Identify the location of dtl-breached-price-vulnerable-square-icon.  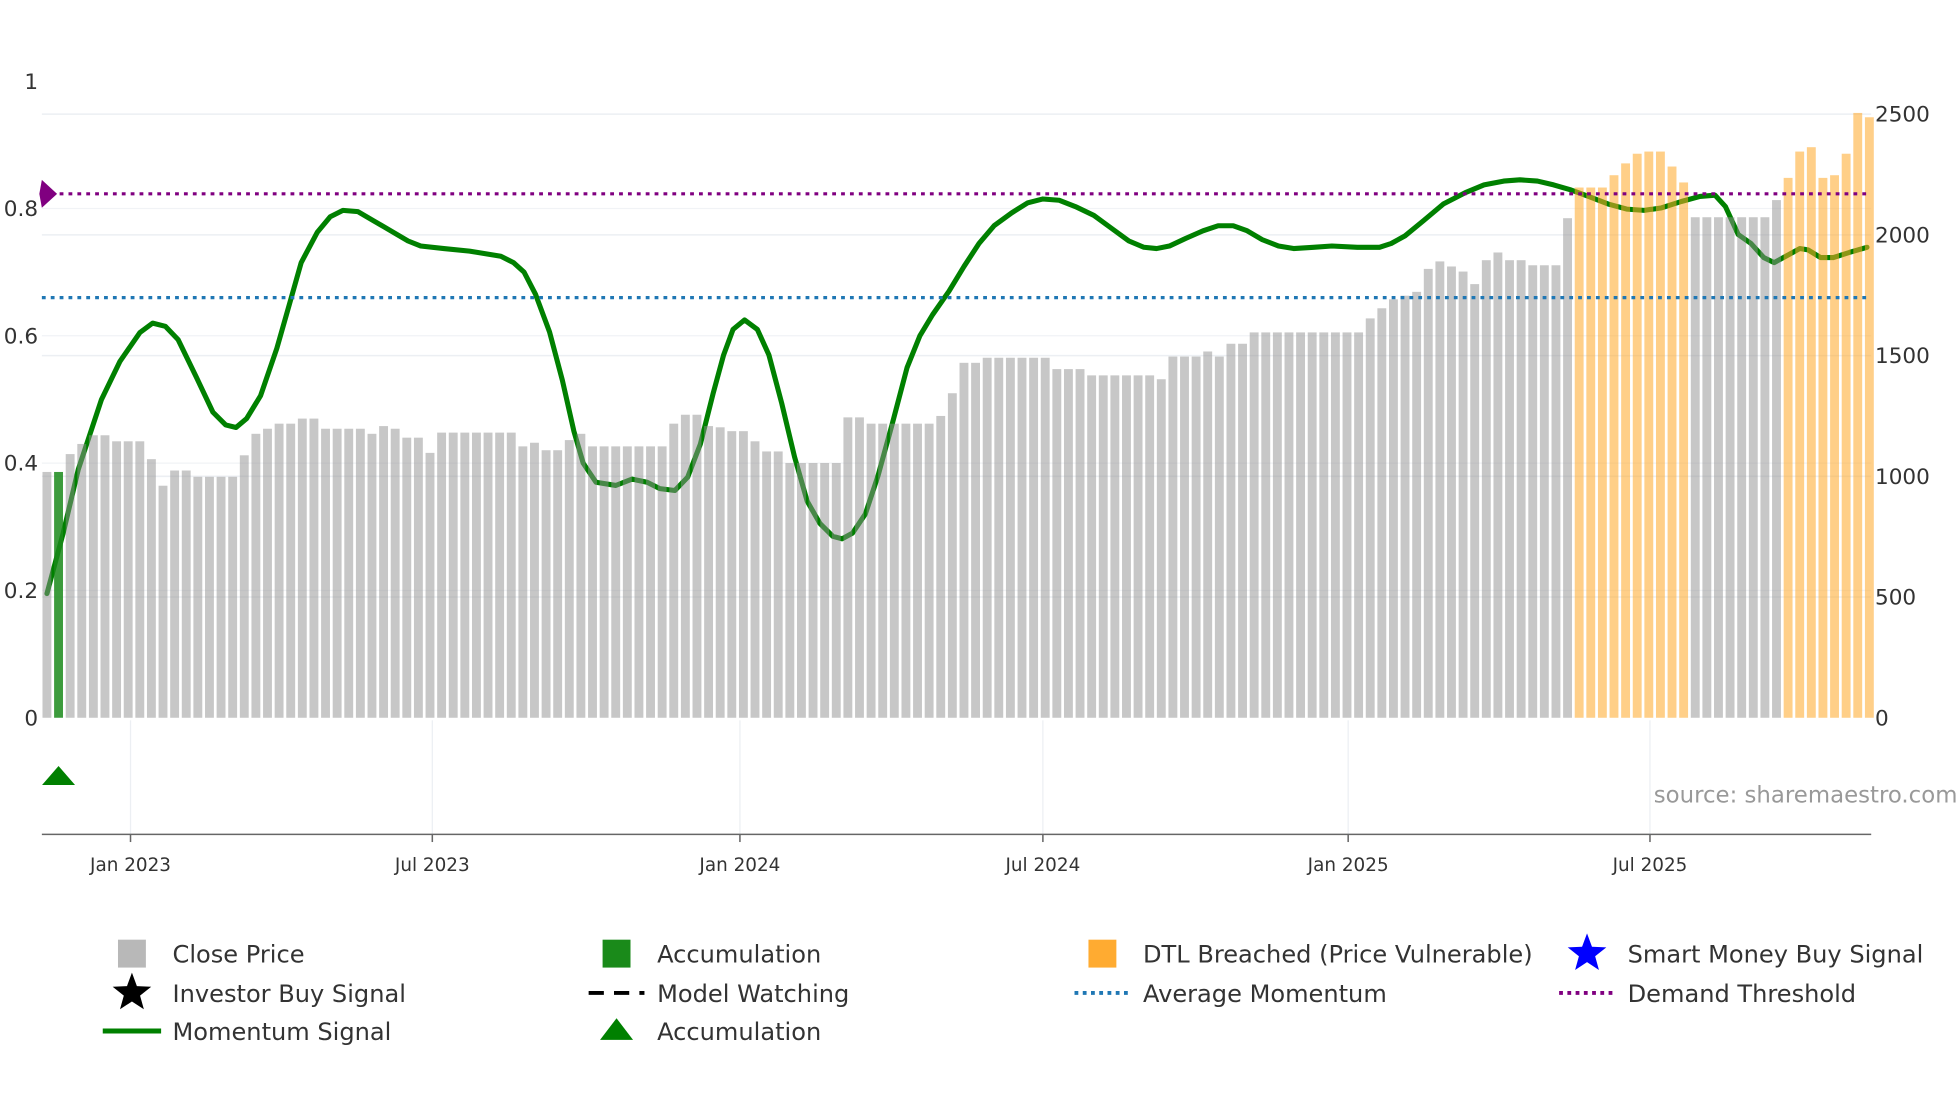
(1102, 953).